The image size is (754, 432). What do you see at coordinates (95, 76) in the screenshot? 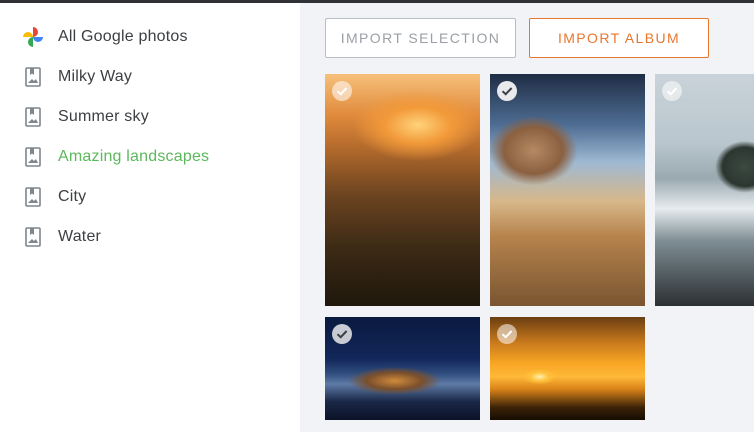
I see `sidebar-item-label: Milky Way` at bounding box center [95, 76].